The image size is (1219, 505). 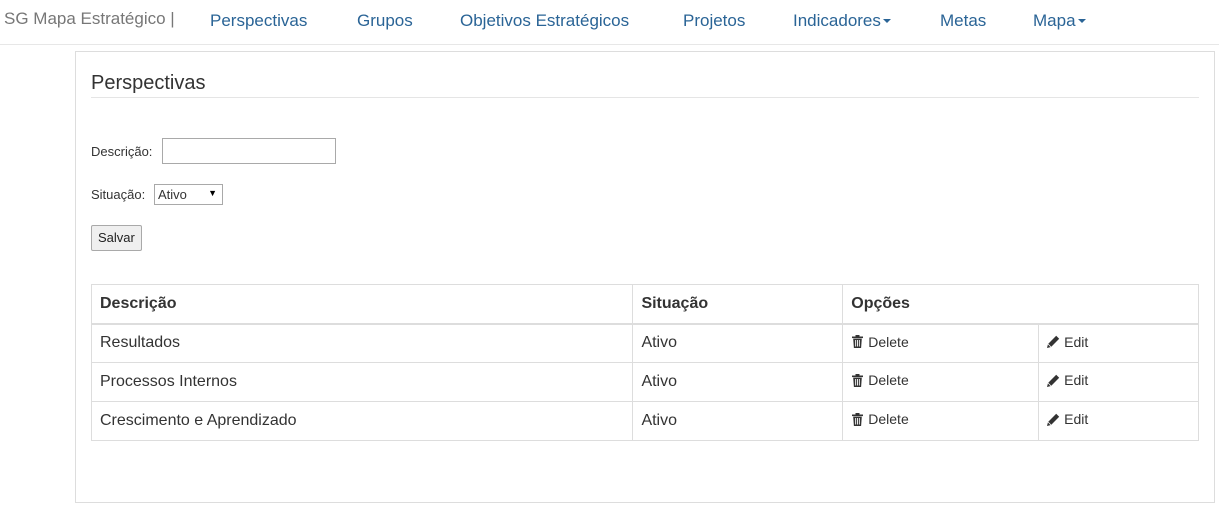 I want to click on cell-descricao: Processos Internos, so click(x=362, y=382).